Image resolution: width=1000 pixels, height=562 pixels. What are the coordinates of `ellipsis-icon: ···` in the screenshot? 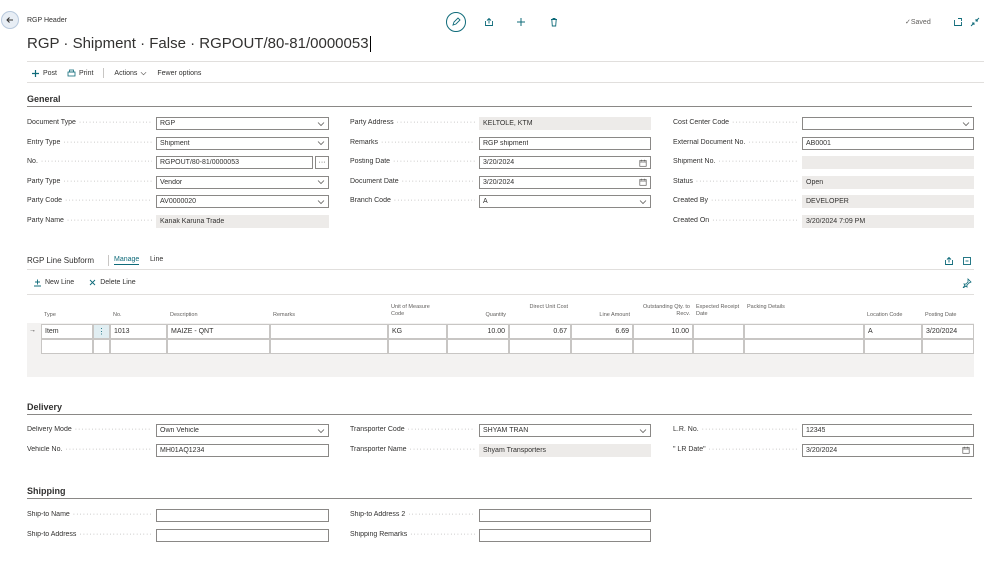 It's located at (322, 162).